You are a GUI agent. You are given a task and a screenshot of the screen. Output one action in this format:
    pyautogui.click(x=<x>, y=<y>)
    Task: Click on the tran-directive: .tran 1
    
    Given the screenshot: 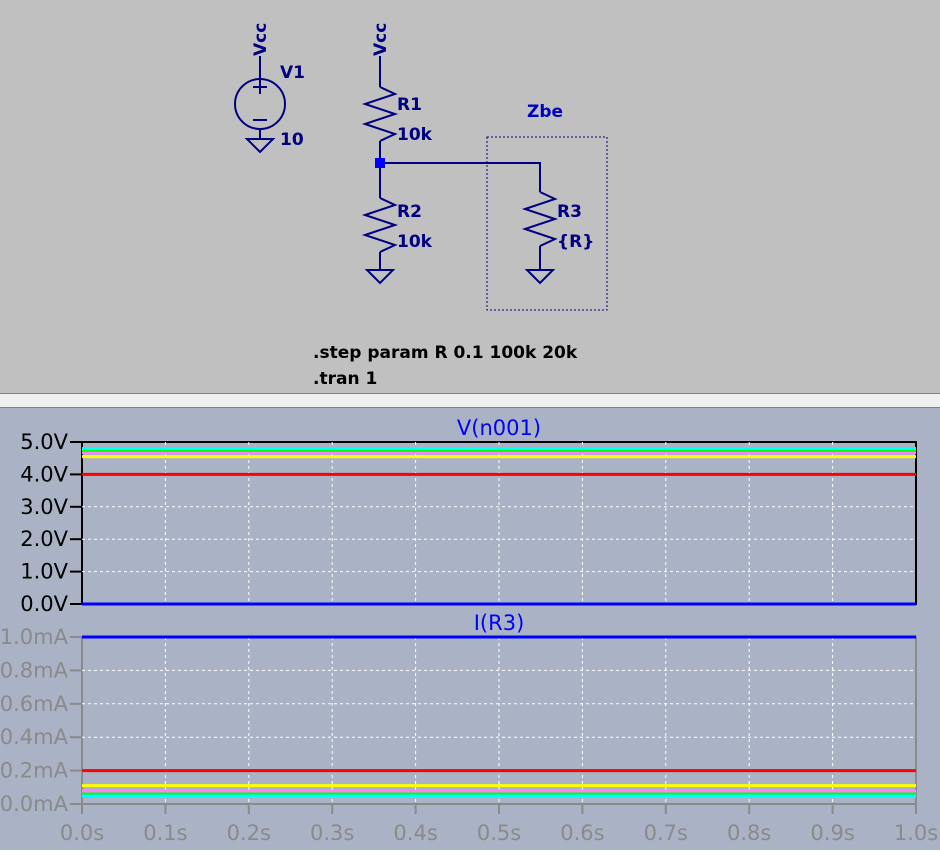 What is the action you would take?
    pyautogui.click(x=345, y=379)
    